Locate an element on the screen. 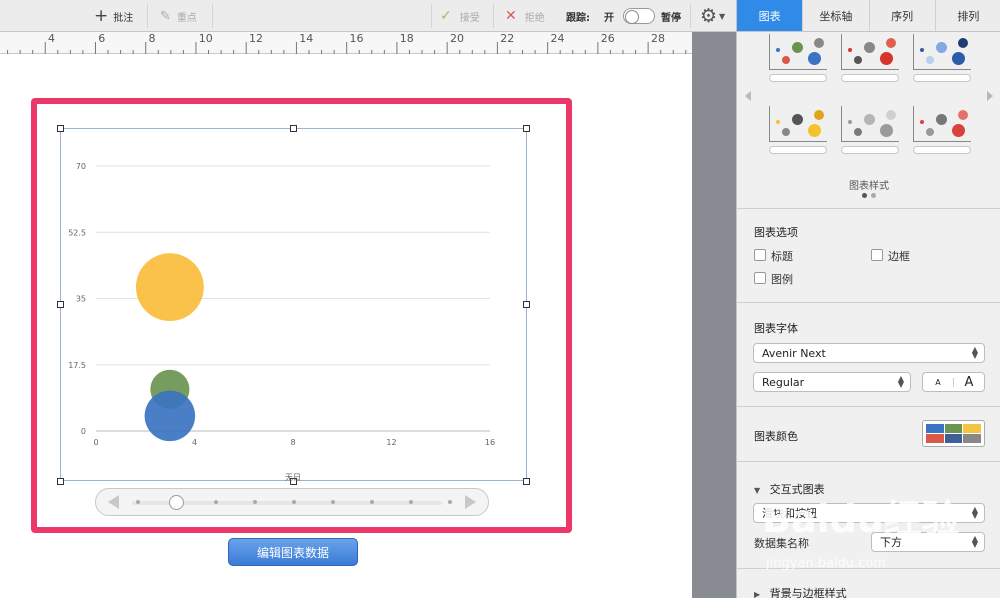 This screenshot has height=598, width=1000. slider-previous-button is located at coordinates (113, 502).